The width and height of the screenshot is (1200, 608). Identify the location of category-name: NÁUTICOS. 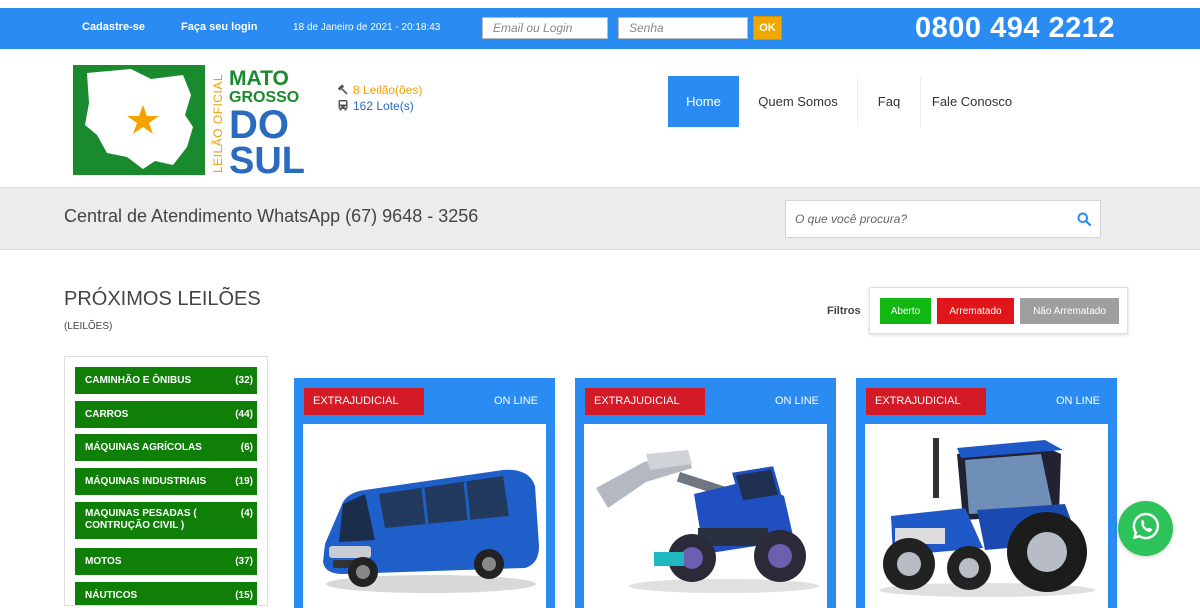
(111, 595).